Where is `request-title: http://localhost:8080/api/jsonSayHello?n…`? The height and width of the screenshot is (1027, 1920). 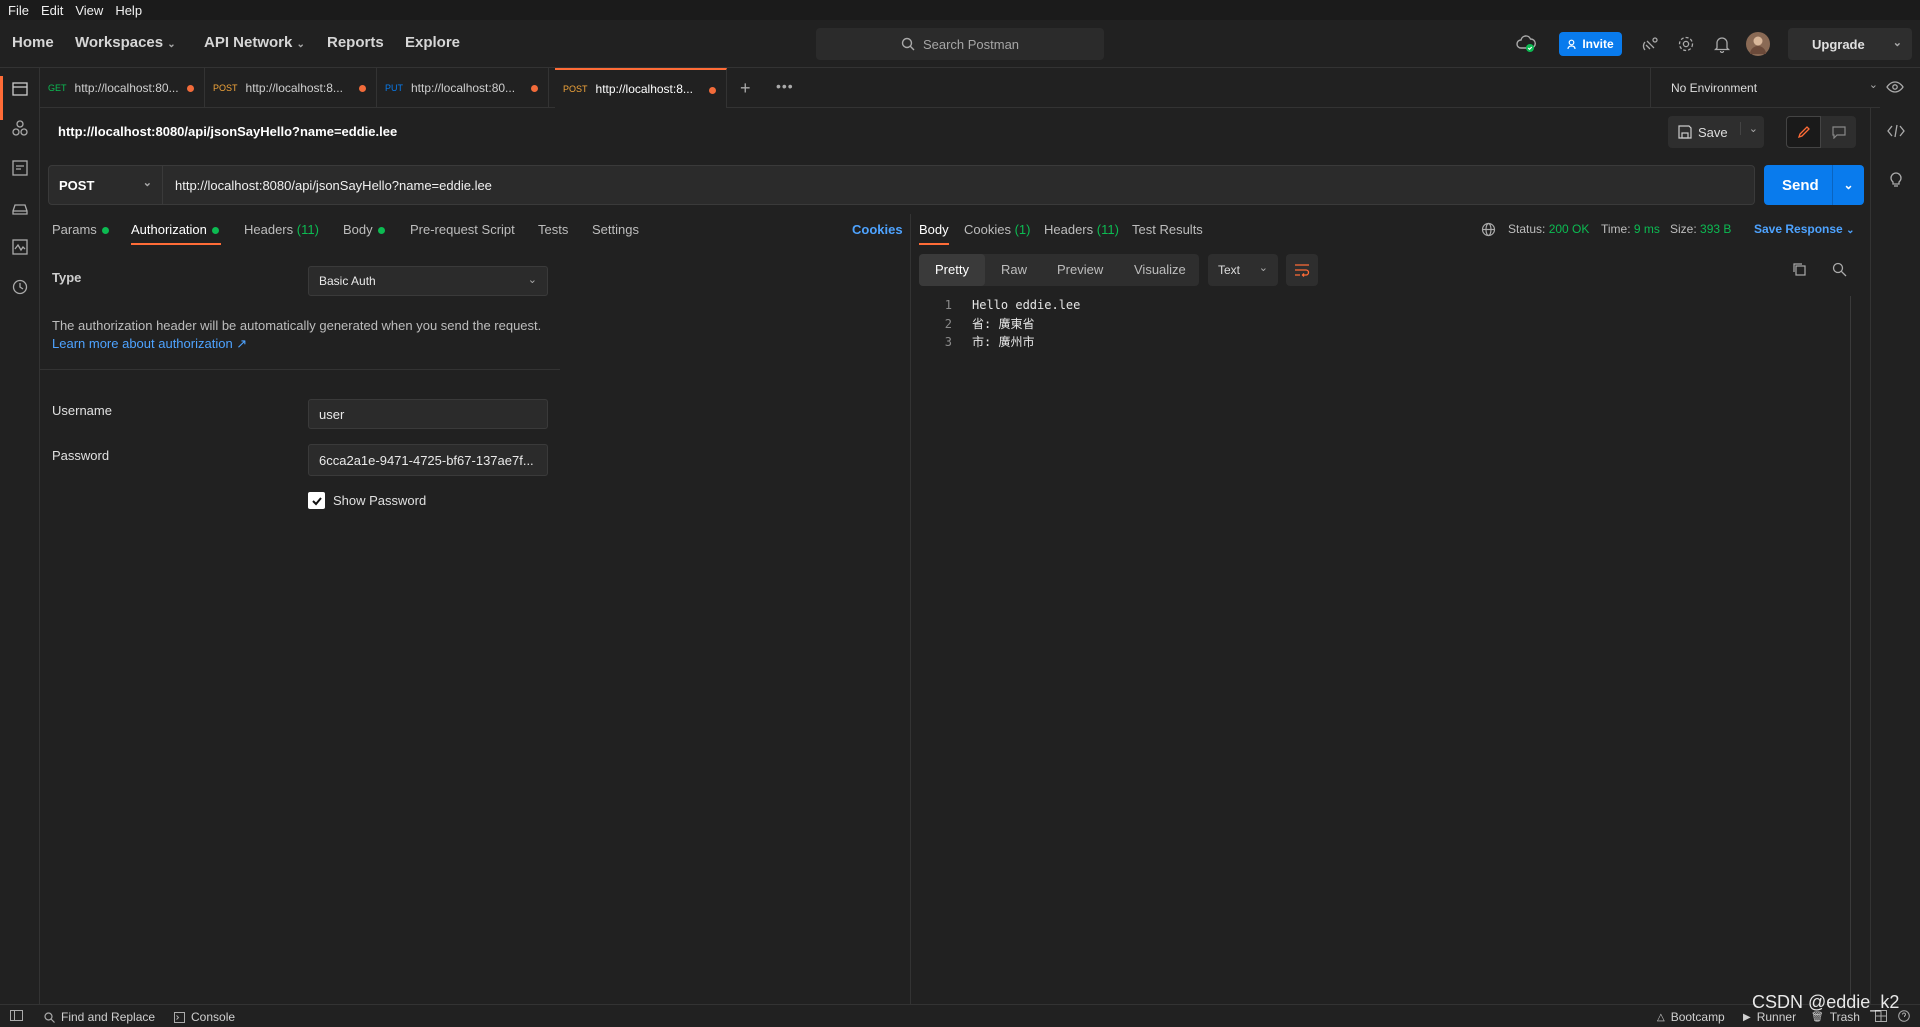 request-title: http://localhost:8080/api/jsonSayHello?n… is located at coordinates (227, 131).